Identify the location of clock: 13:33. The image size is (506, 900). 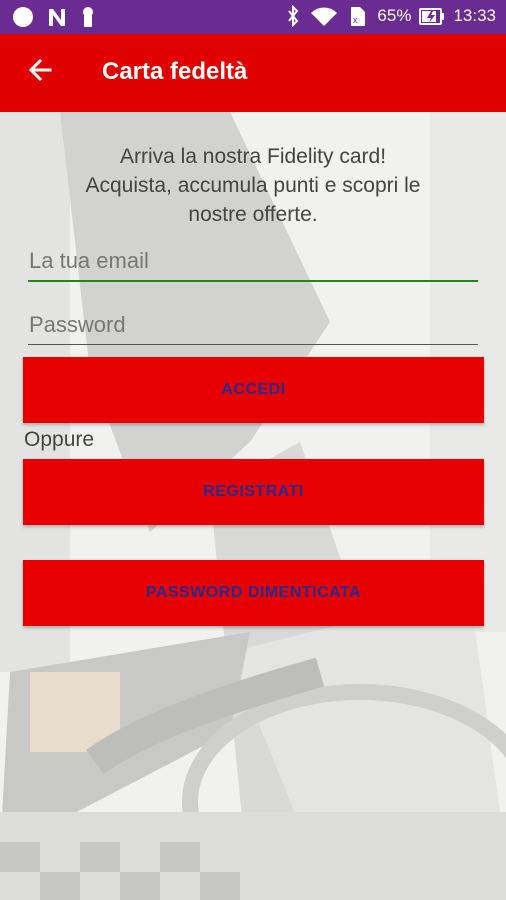
(474, 15).